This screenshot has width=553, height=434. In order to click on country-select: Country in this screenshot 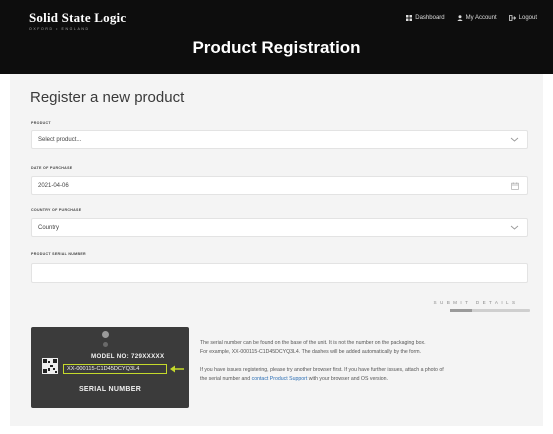, I will do `click(279, 227)`.